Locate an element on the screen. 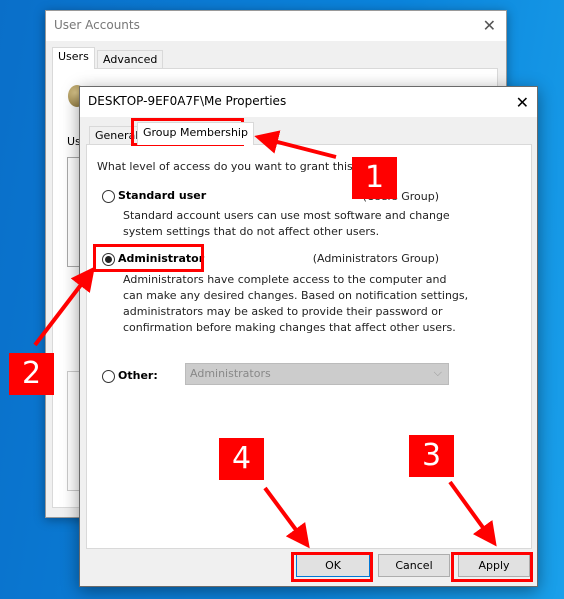  step-1-badge: 1 is located at coordinates (374, 178).